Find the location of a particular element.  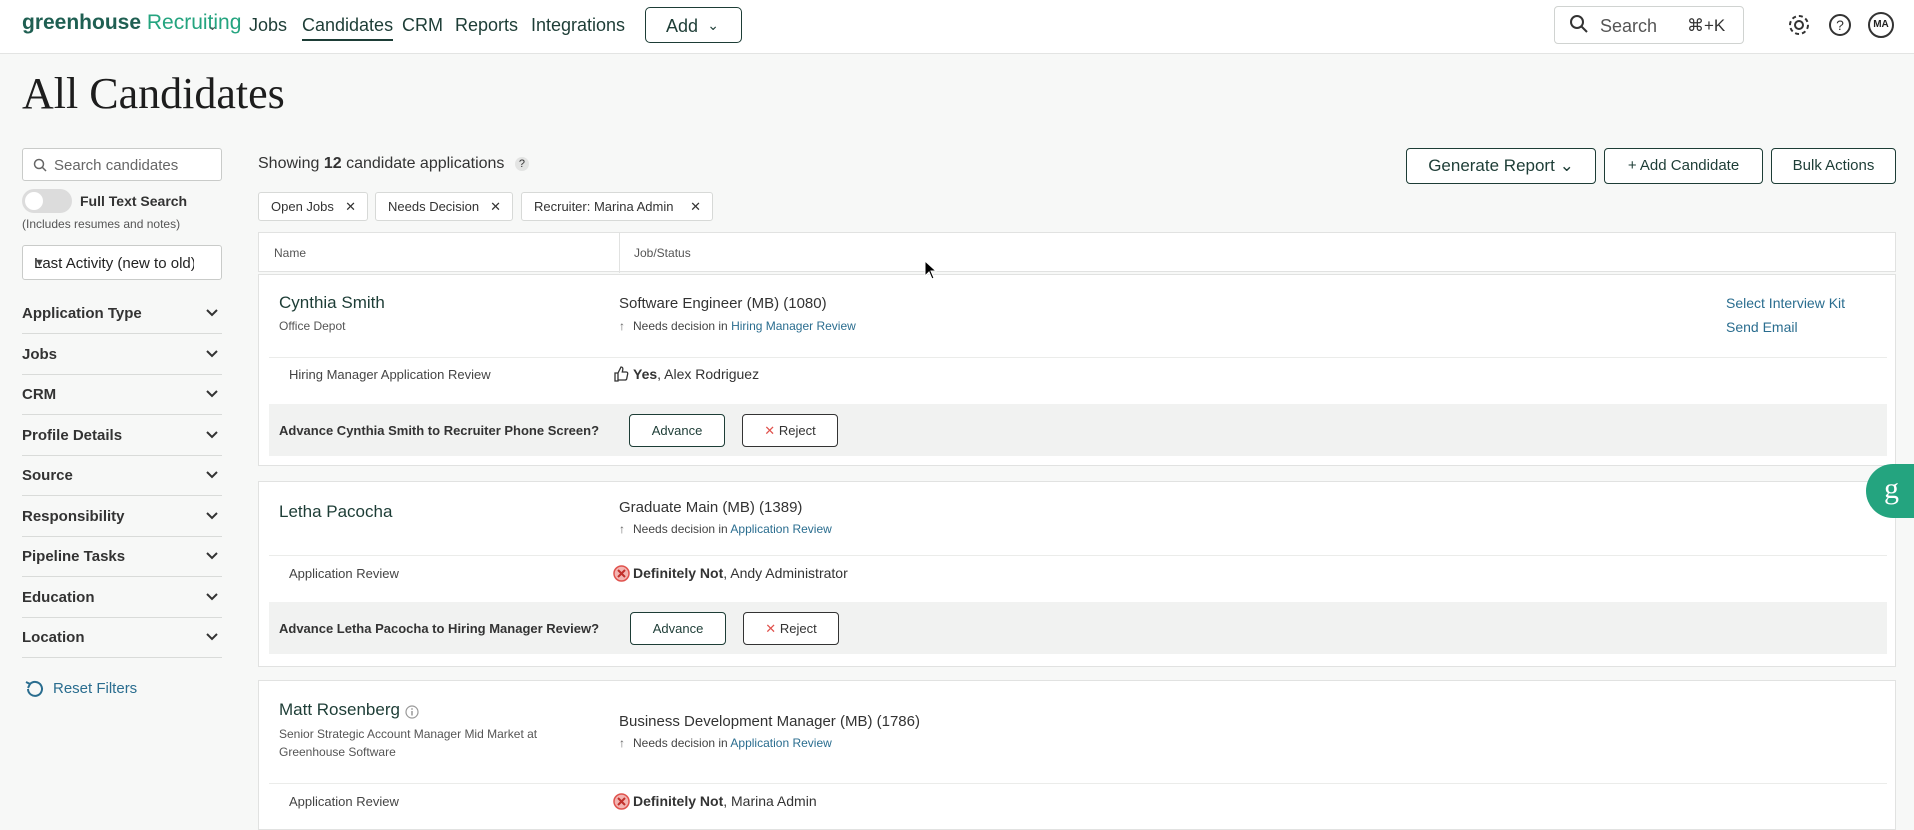

facet-label: CRM is located at coordinates (39, 394).